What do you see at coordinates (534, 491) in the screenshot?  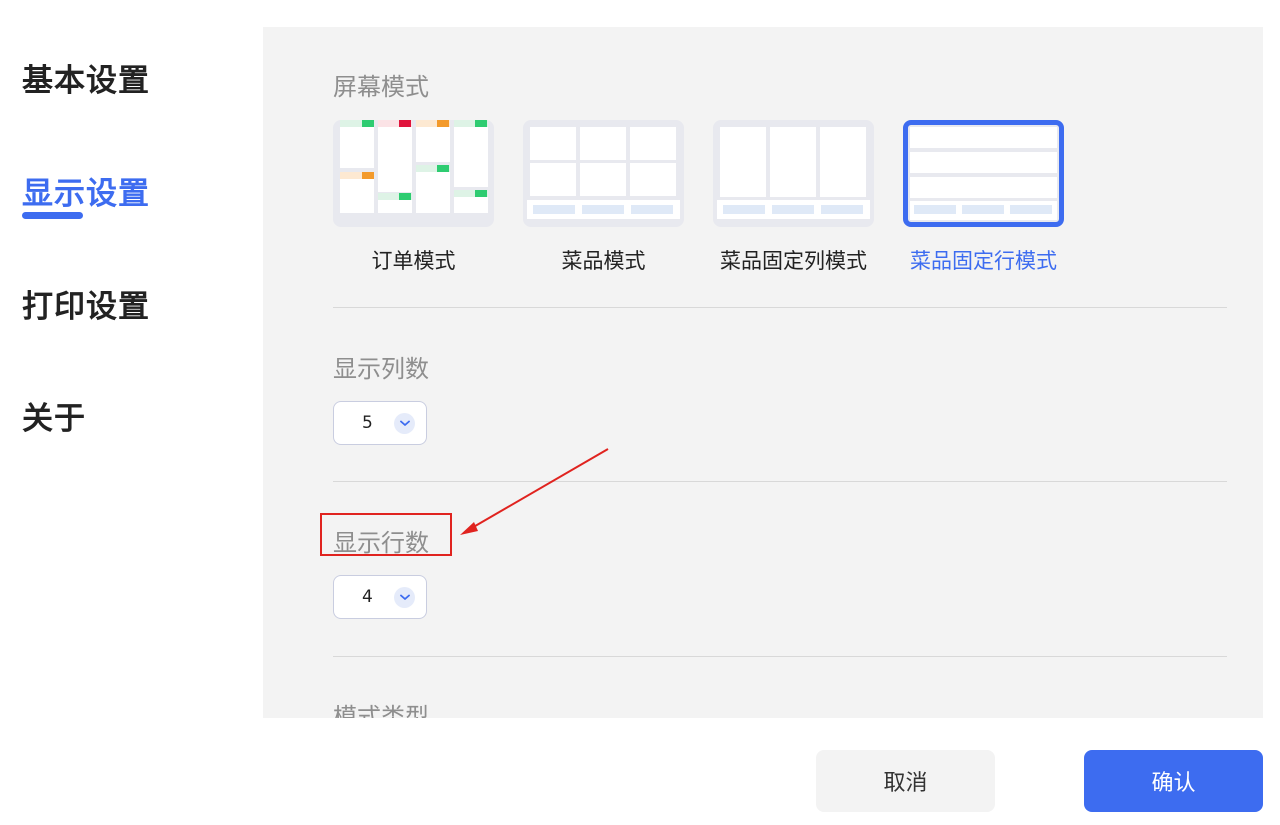 I see `annotation-arrow-icon` at bounding box center [534, 491].